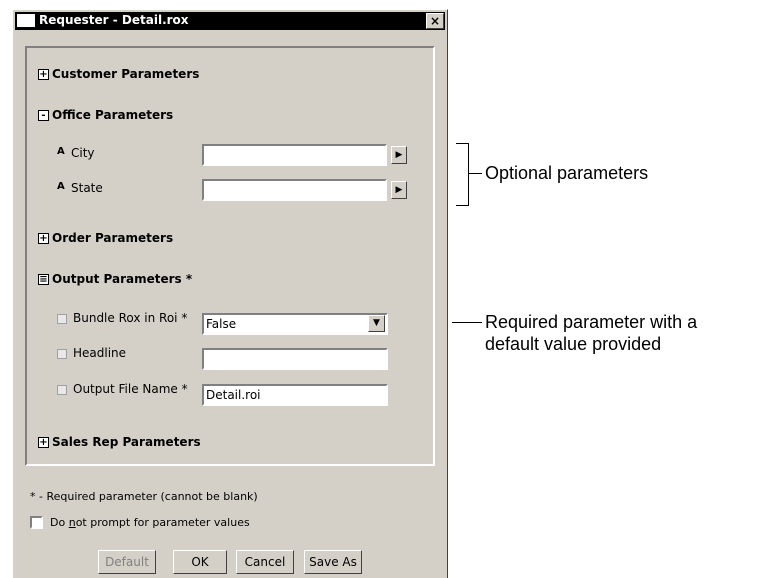 The image size is (762, 578). I want to click on state-input, so click(294, 190).